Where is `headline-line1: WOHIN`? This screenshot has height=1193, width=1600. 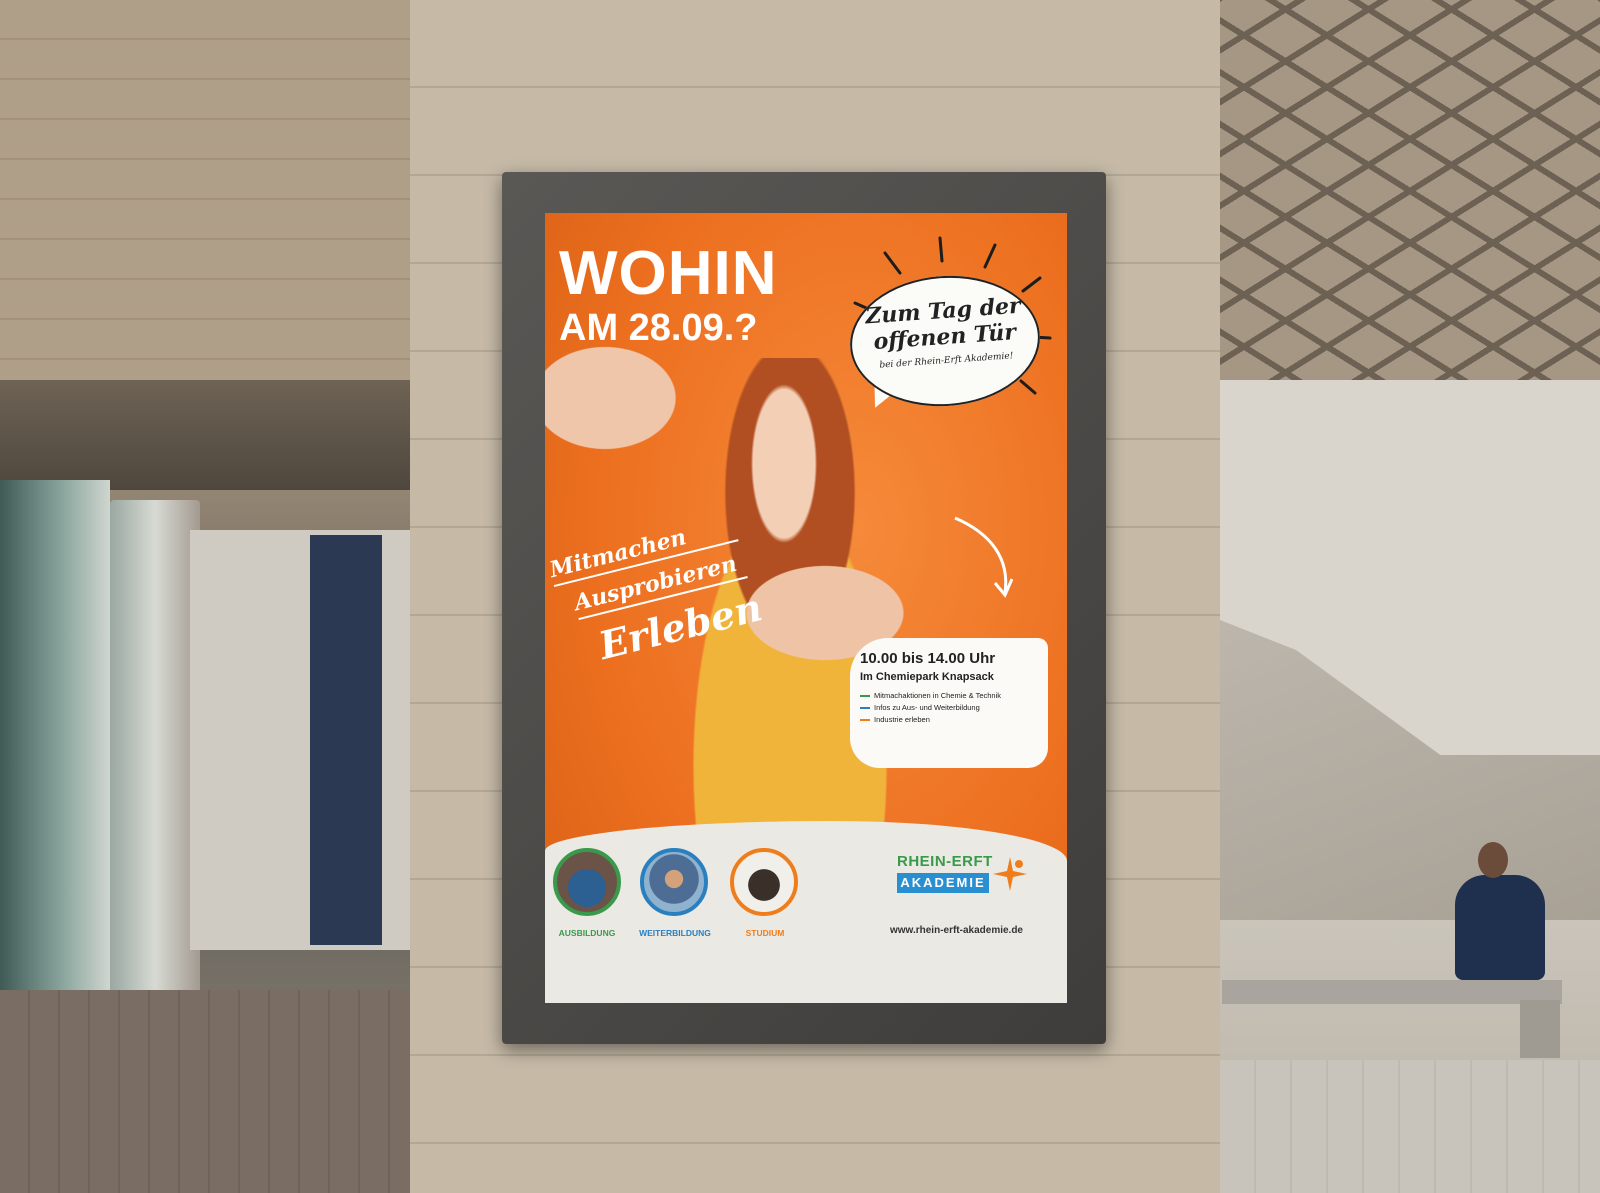 headline-line1: WOHIN is located at coordinates (668, 273).